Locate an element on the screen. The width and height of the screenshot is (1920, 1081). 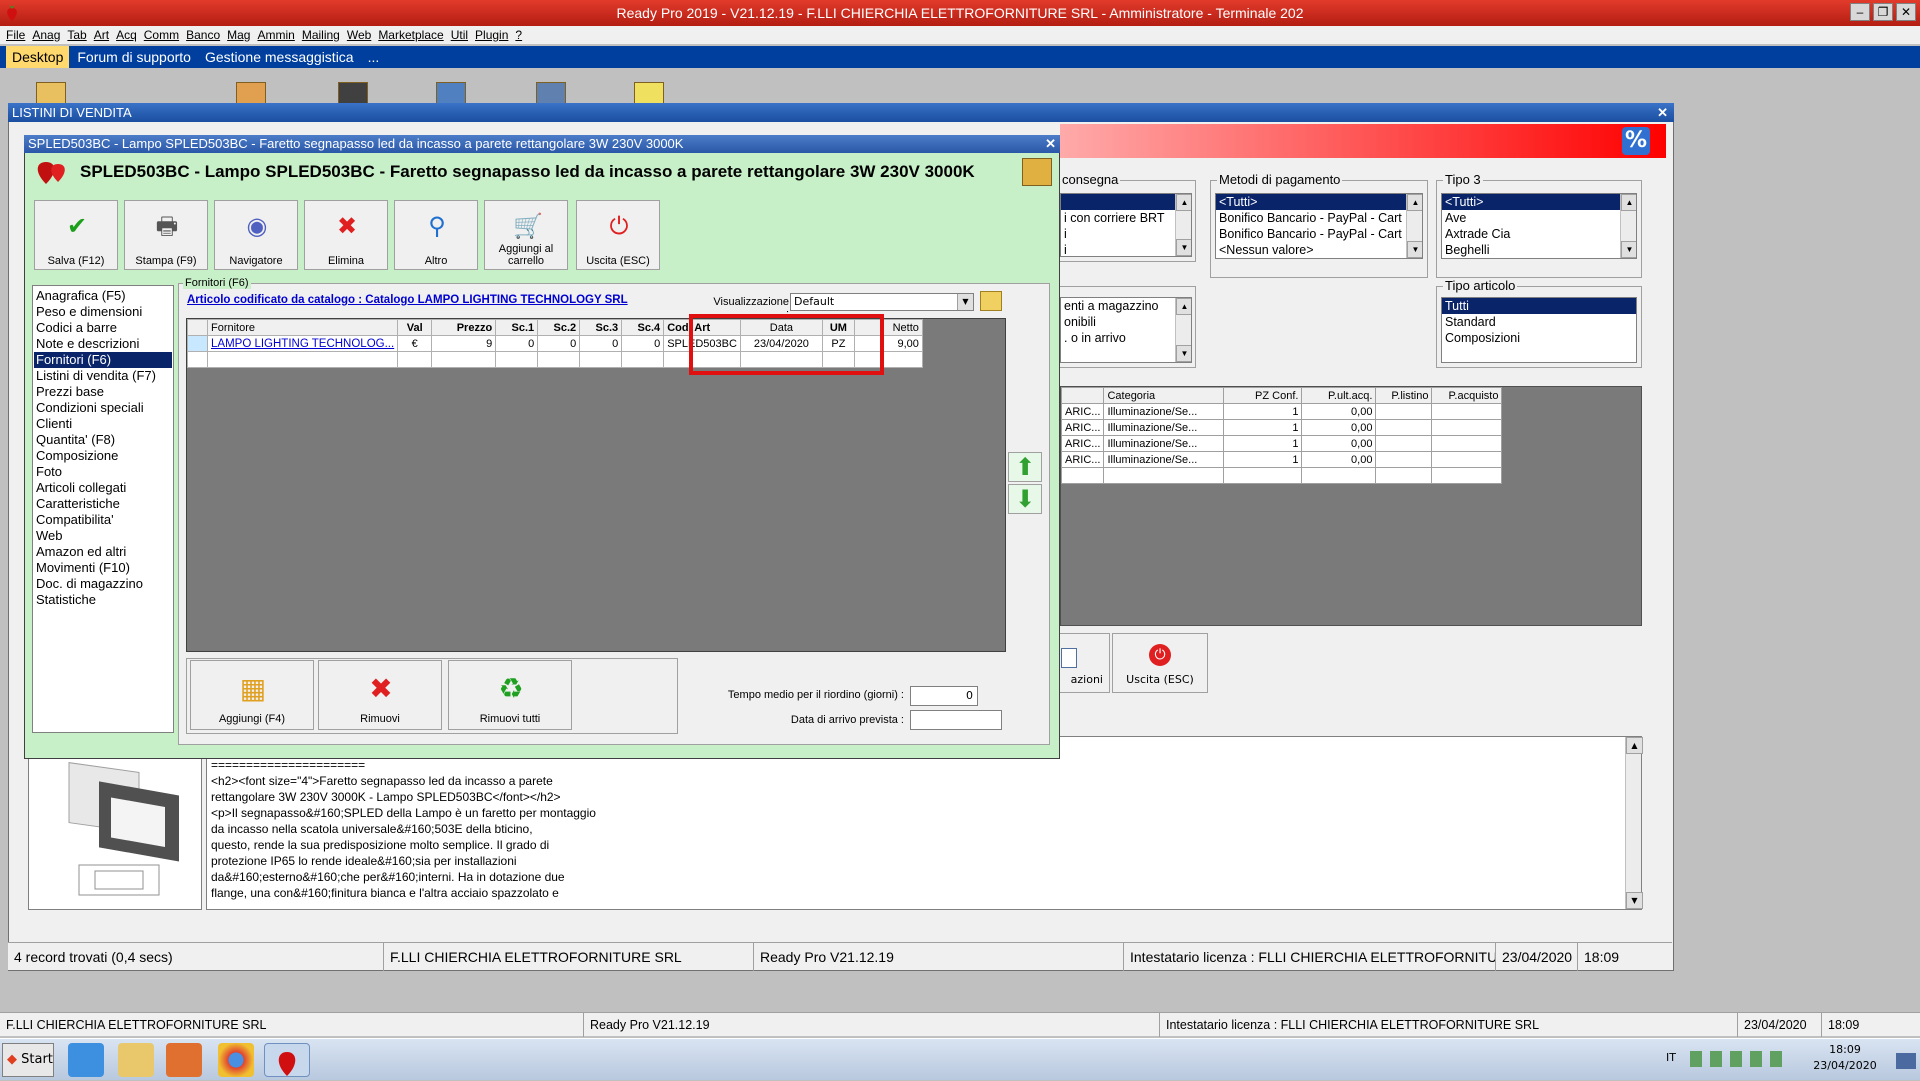
desktop-clock-icon is located at coordinates (451, 93).